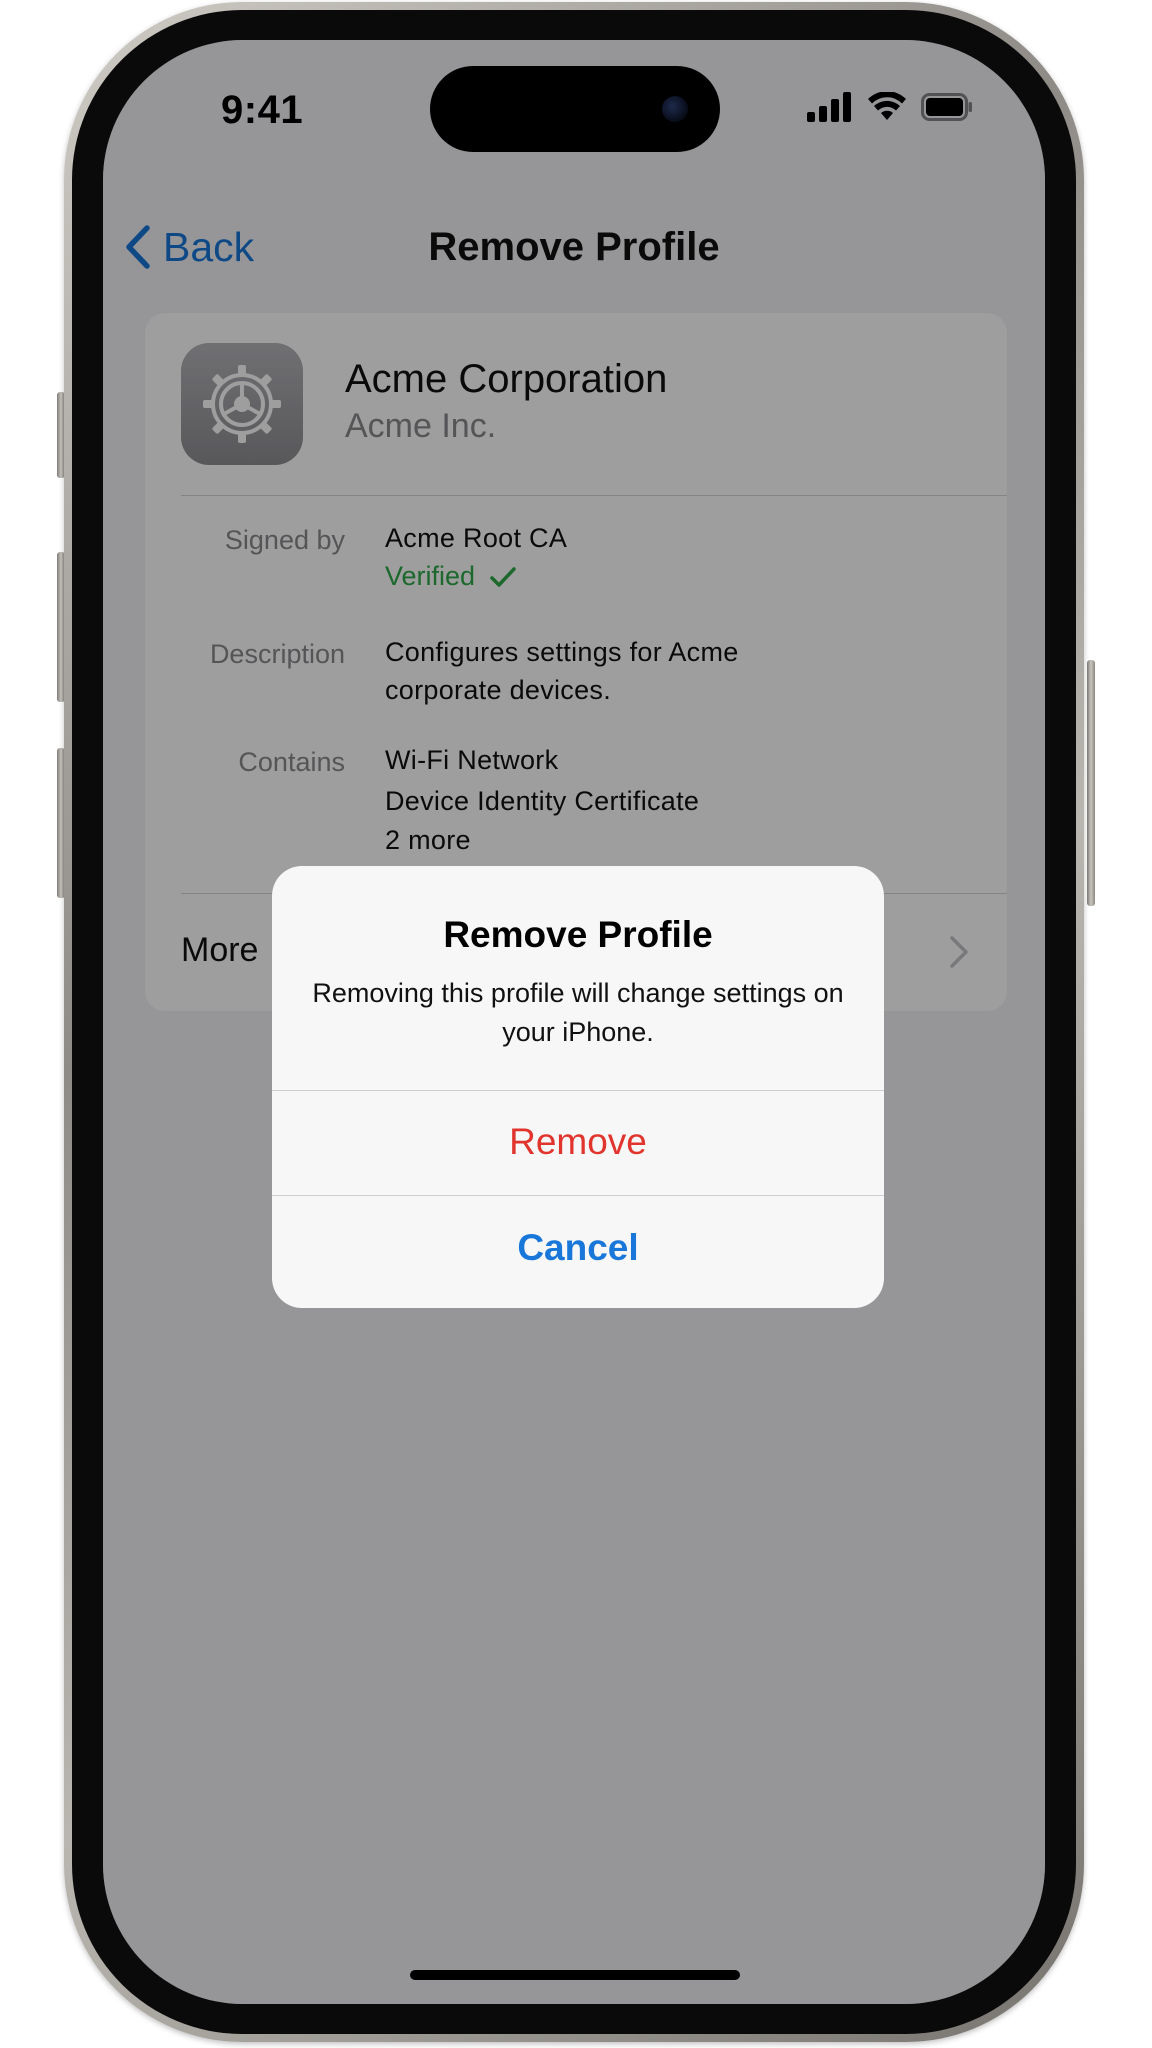 This screenshot has height=2048, width=1152. What do you see at coordinates (578, 934) in the screenshot?
I see `alert-title: Remove Profile` at bounding box center [578, 934].